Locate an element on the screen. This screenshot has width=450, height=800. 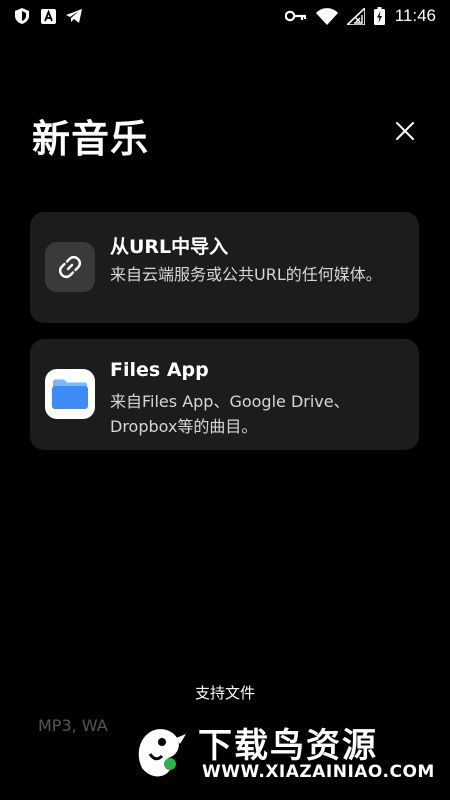
option-title: Files App is located at coordinates (159, 370).